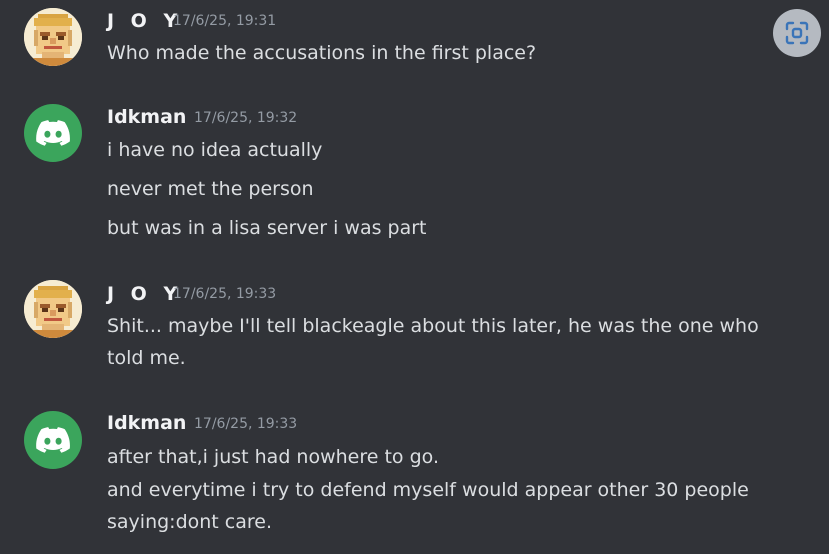  What do you see at coordinates (189, 522) in the screenshot?
I see `message-line: saying:dont care.` at bounding box center [189, 522].